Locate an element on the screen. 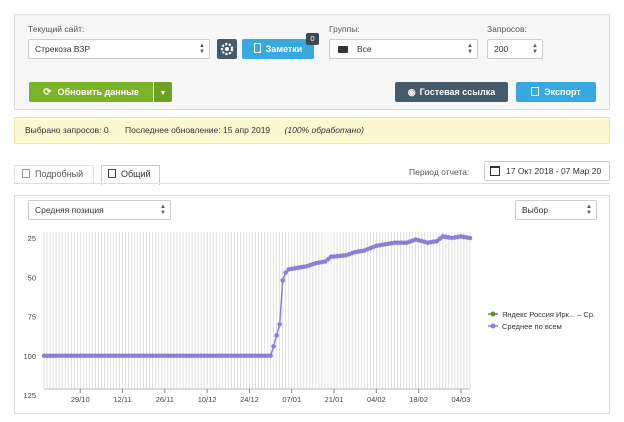  x-tick-label: 21/01 is located at coordinates (334, 399).